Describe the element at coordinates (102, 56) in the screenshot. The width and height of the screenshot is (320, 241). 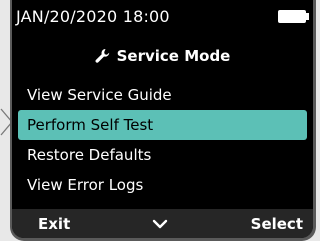
I see `wrench-icon` at that location.